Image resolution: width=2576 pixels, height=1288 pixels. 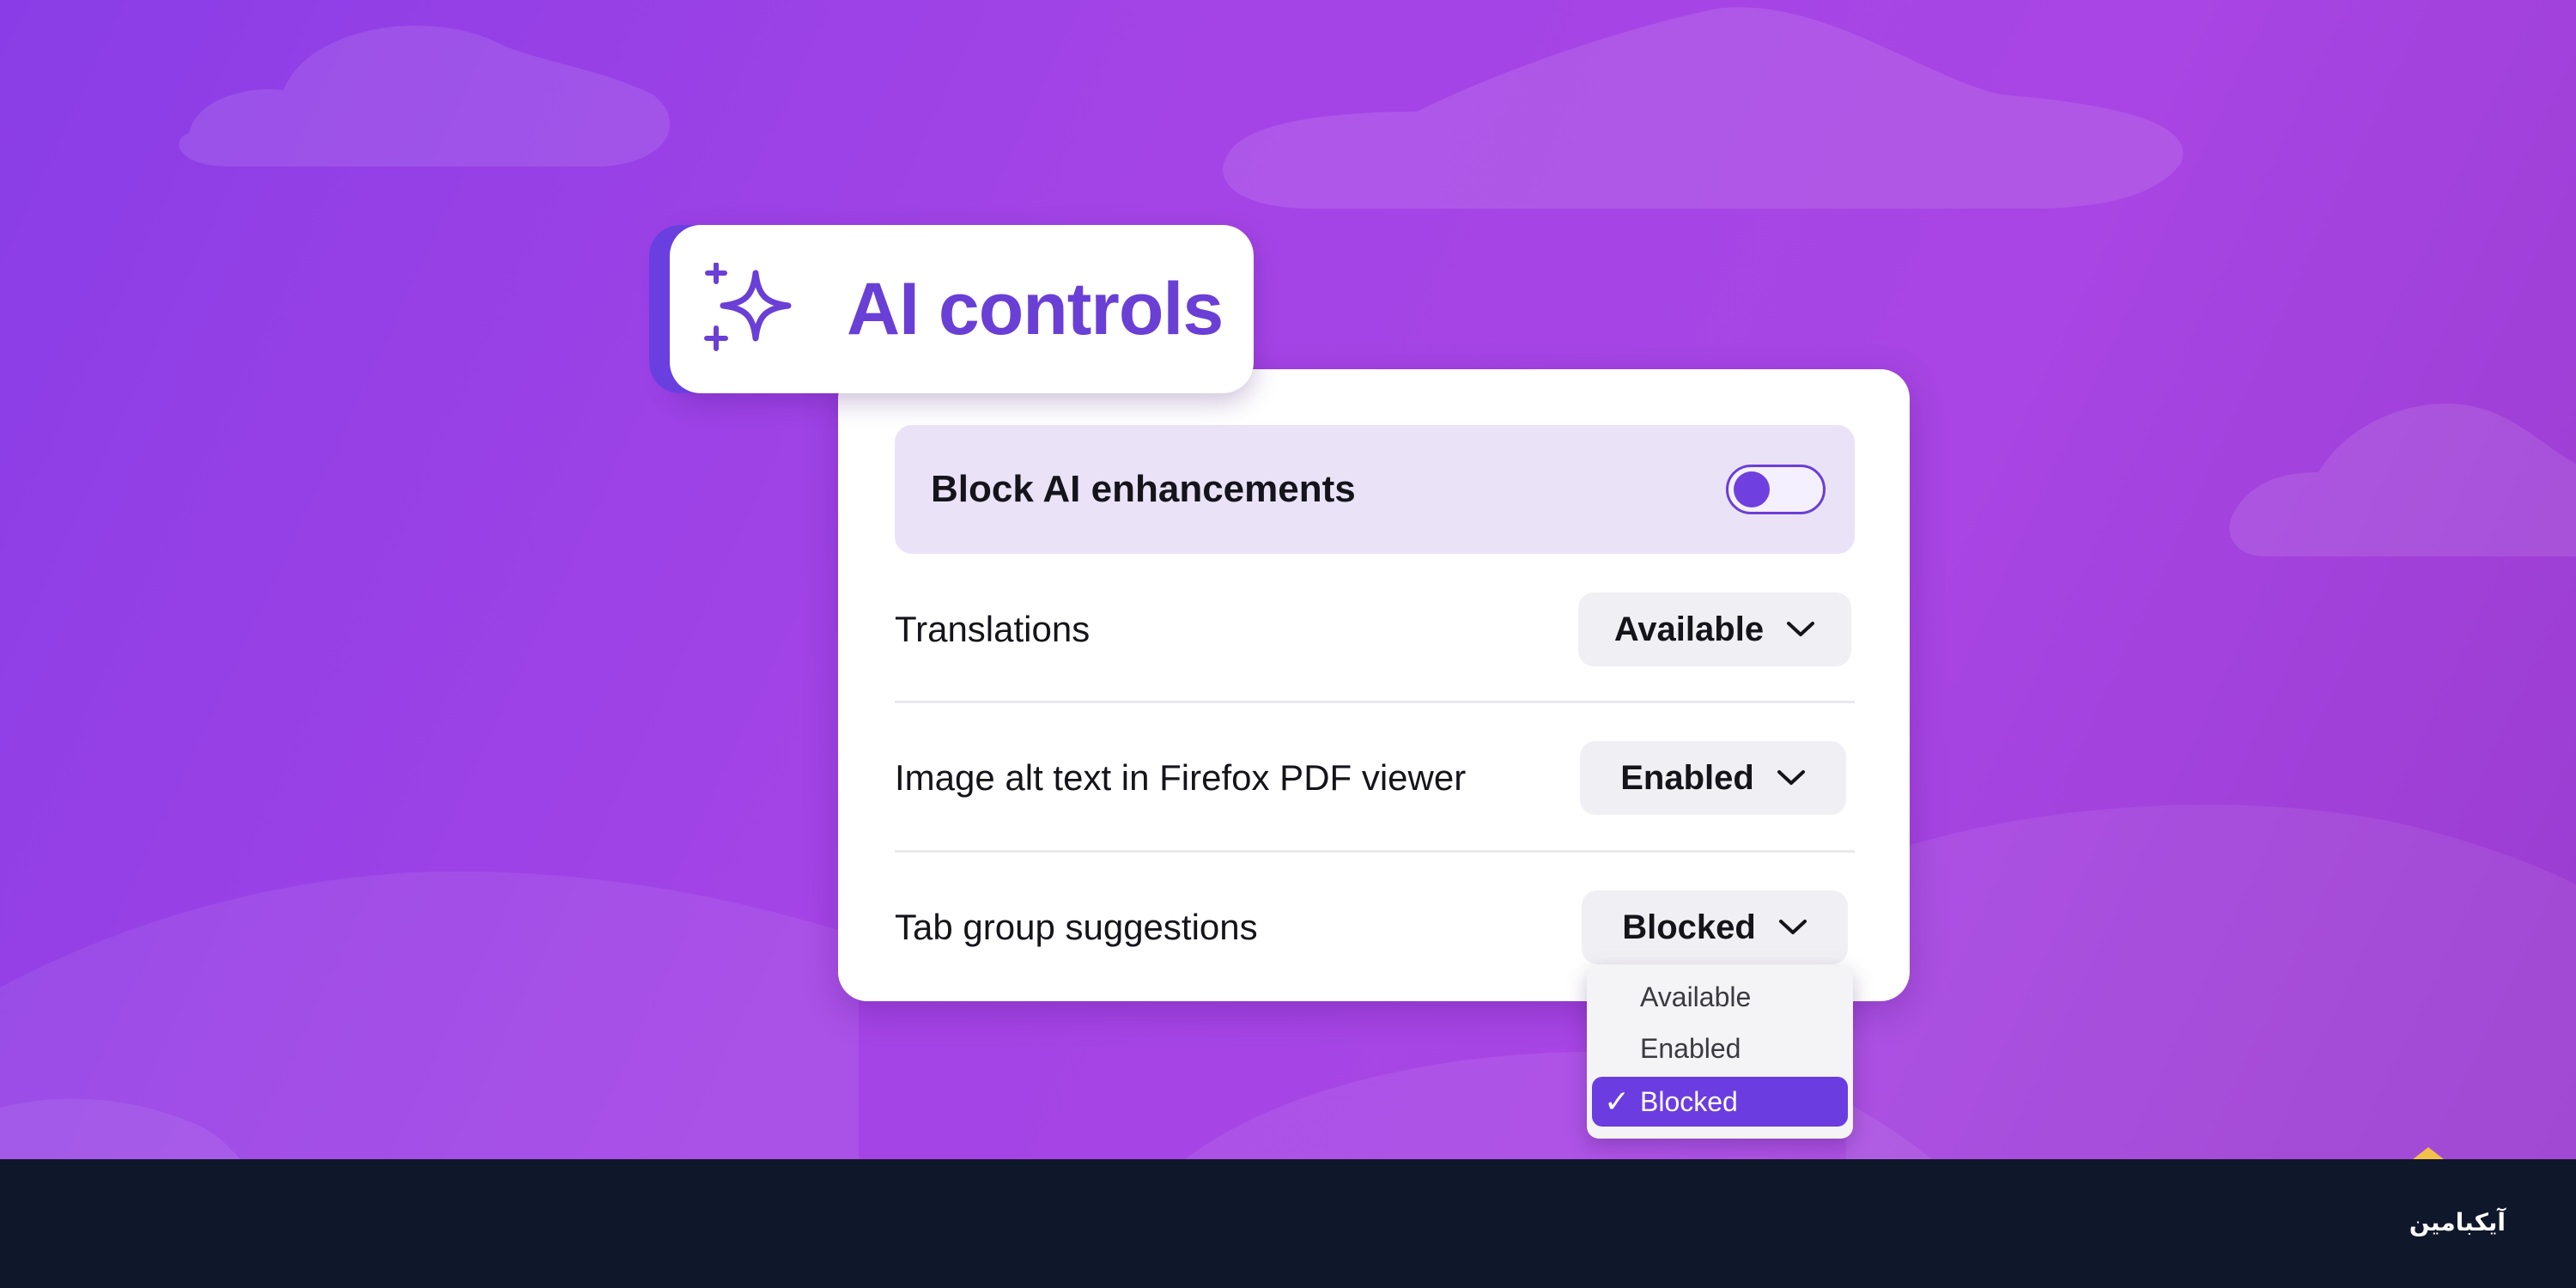 What do you see at coordinates (1181, 777) in the screenshot?
I see `image-alt-text-label: Image alt text in Firefox PDF viewer` at bounding box center [1181, 777].